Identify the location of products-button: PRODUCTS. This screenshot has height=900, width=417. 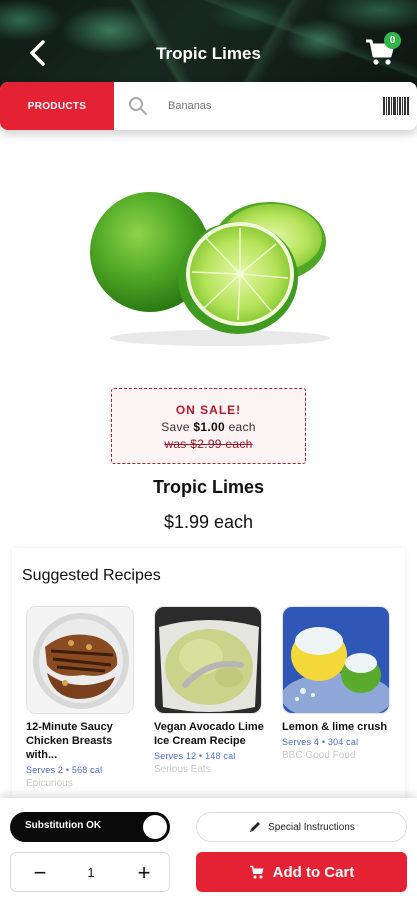
(57, 106).